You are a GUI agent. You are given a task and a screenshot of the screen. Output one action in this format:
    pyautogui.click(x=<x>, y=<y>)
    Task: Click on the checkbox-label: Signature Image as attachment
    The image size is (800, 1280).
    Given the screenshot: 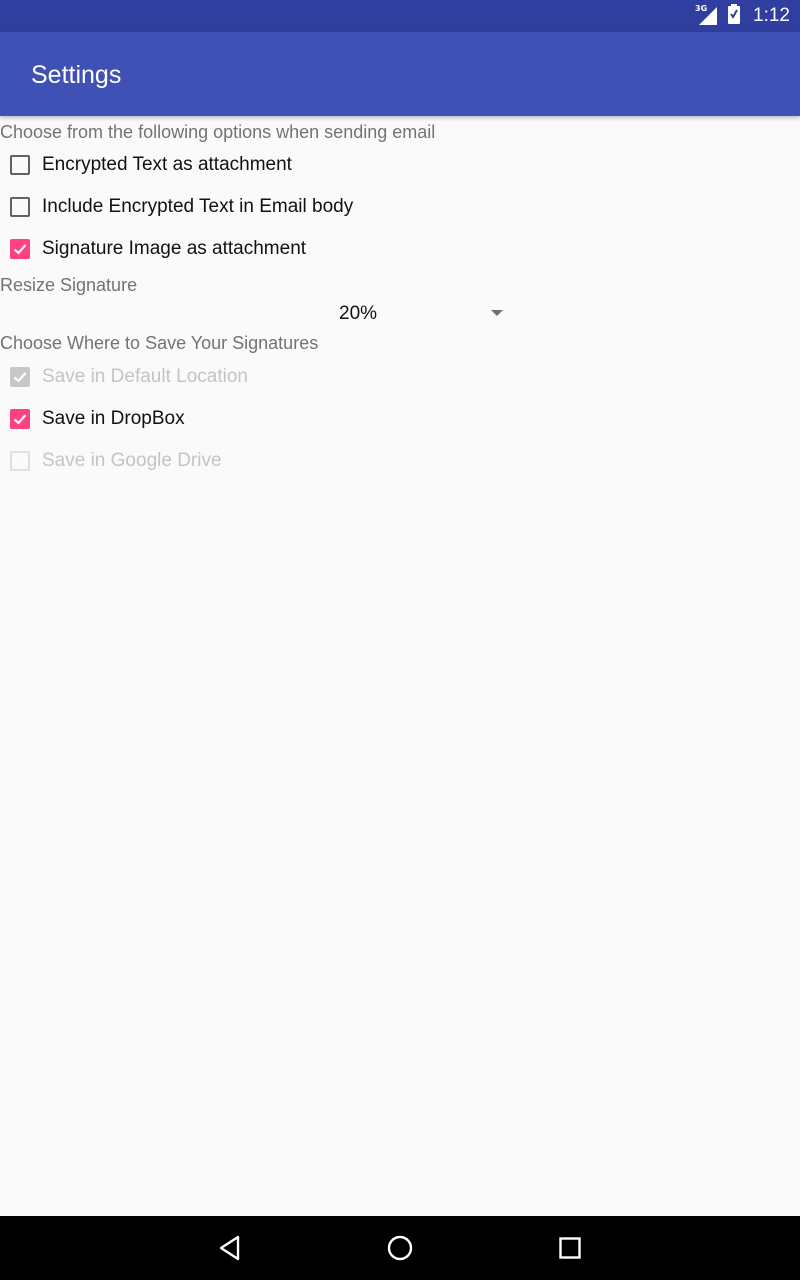 What is the action you would take?
    pyautogui.click(x=174, y=248)
    